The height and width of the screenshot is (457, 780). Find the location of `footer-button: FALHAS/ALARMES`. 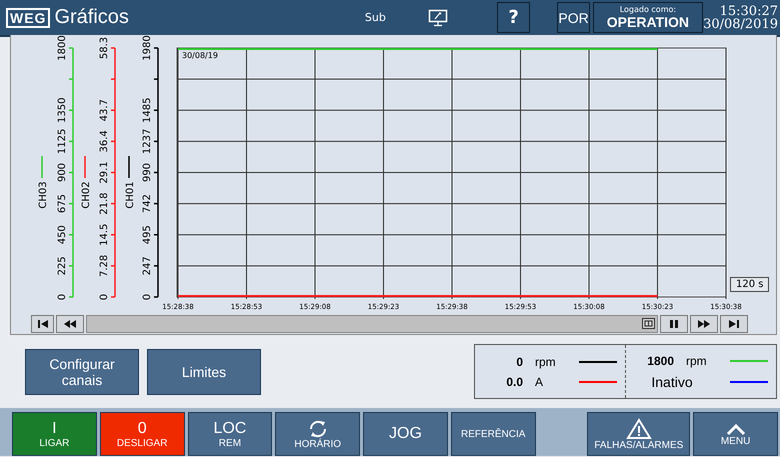

footer-button: FALHAS/ALARMES is located at coordinates (638, 434).